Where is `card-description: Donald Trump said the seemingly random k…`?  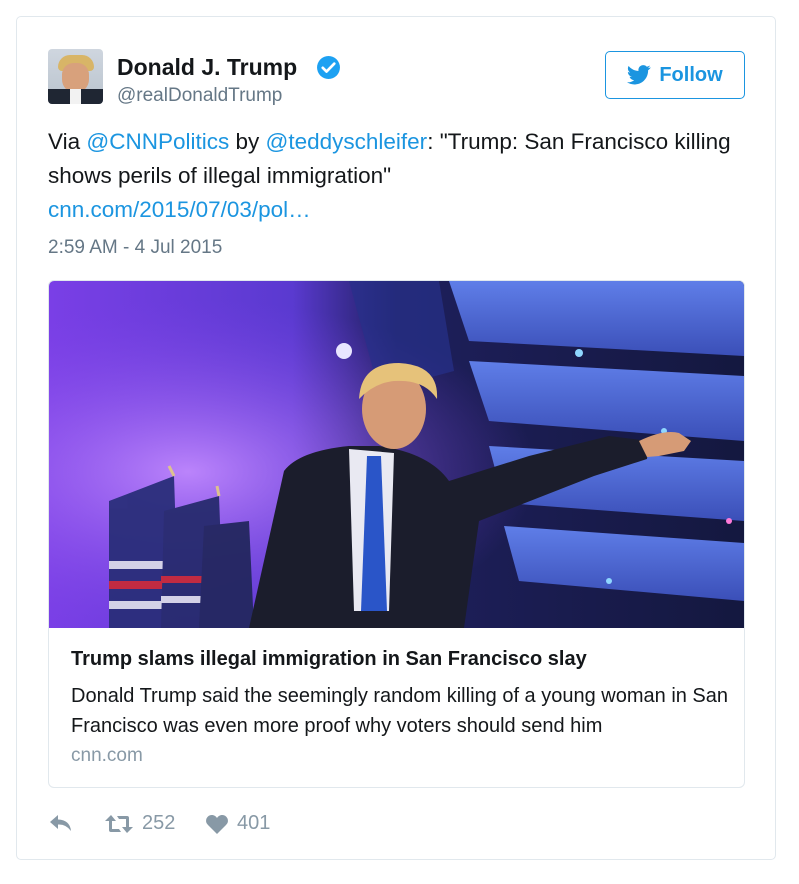
card-description: Donald Trump said the seemingly random k… is located at coordinates (400, 711).